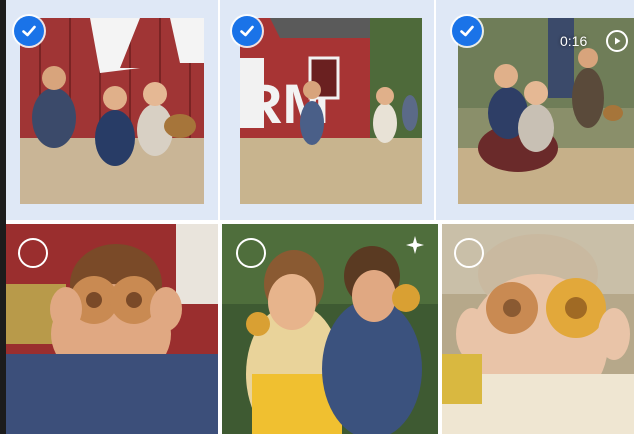  What do you see at coordinates (574, 41) in the screenshot?
I see `video-duration: 0:16` at bounding box center [574, 41].